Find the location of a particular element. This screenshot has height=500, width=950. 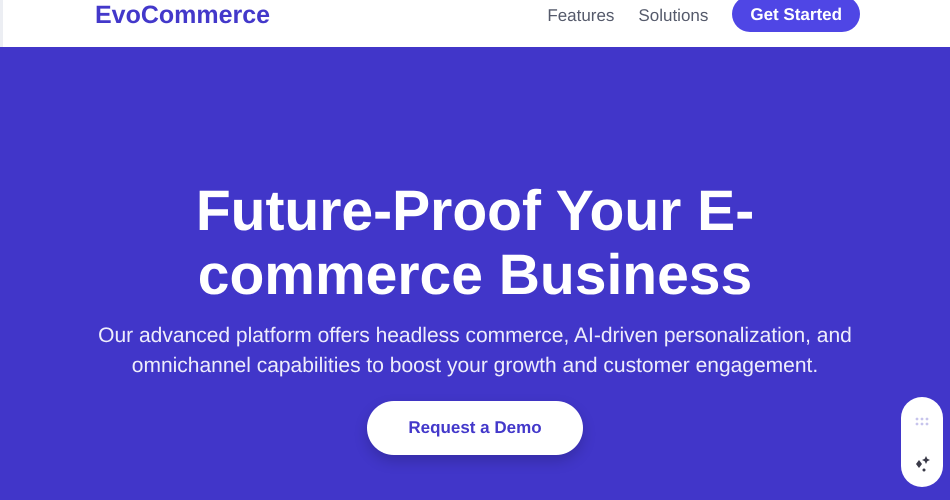

request-demo-button: Request a Demo is located at coordinates (475, 428).